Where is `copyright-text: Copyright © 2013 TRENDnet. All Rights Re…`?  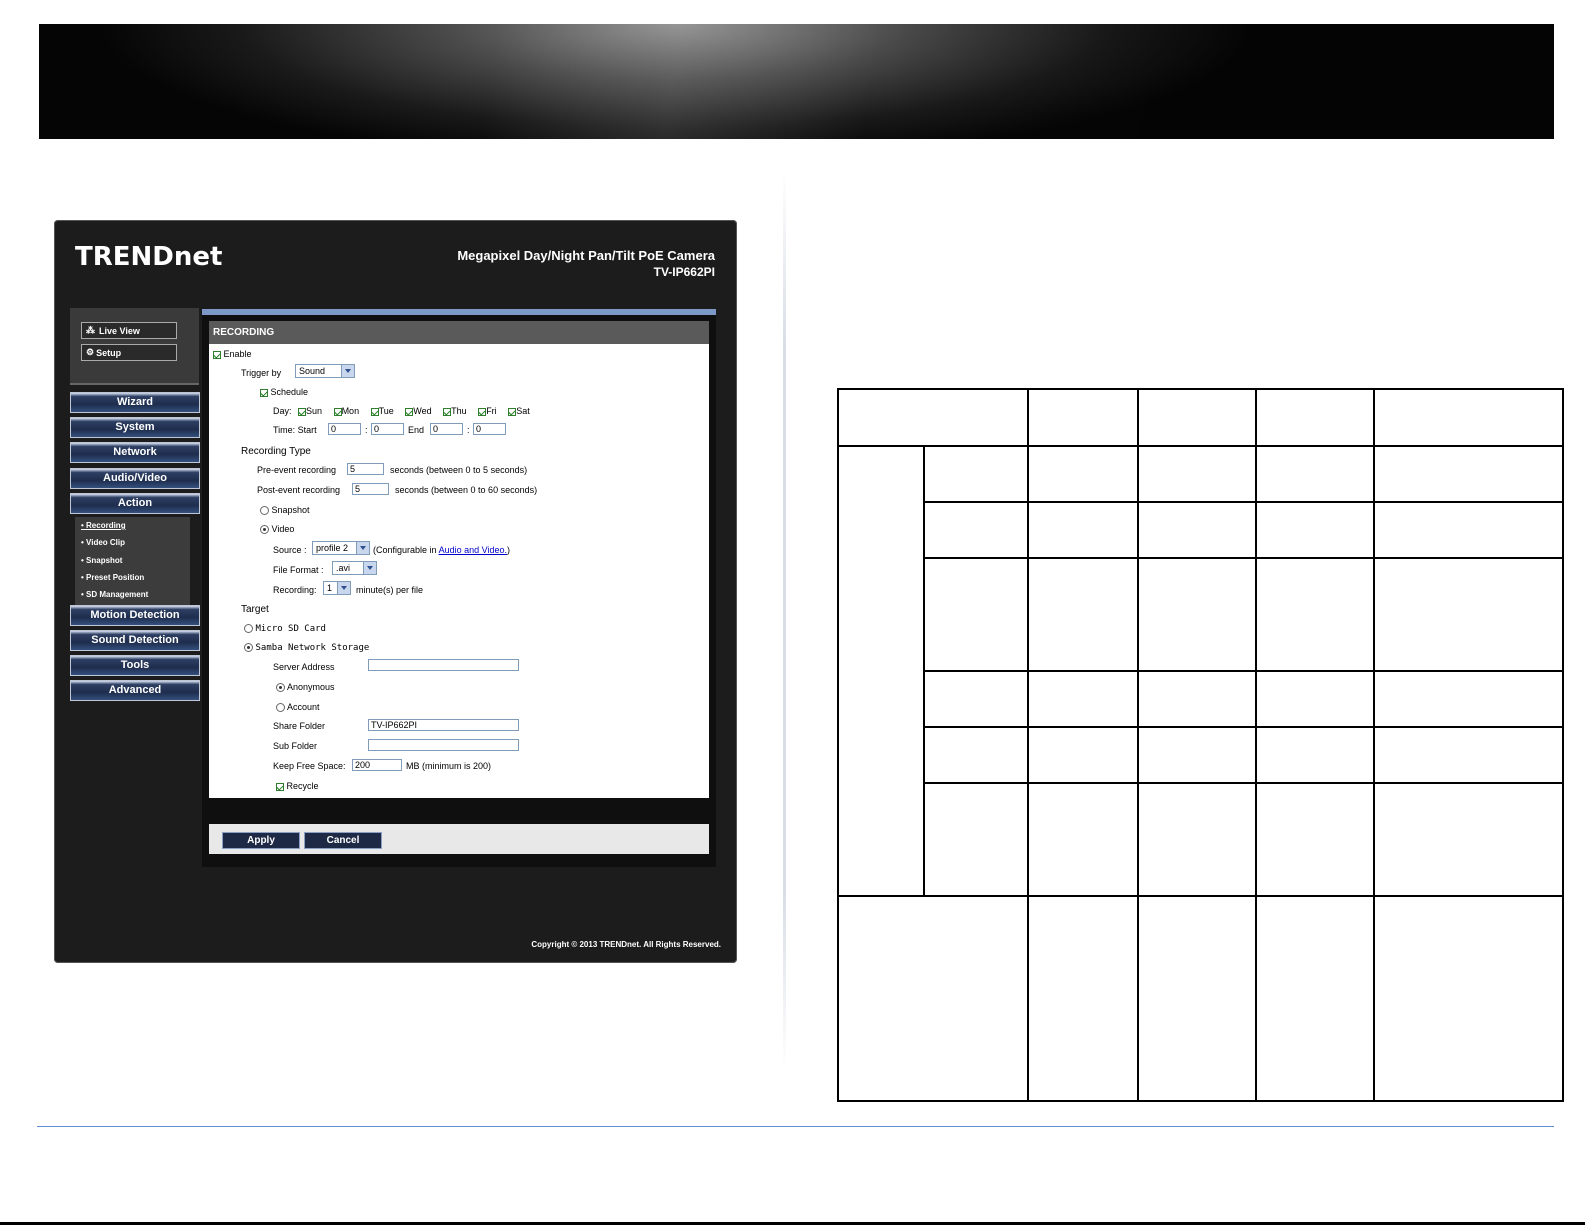 copyright-text: Copyright © 2013 TRENDnet. All Rights Re… is located at coordinates (626, 944).